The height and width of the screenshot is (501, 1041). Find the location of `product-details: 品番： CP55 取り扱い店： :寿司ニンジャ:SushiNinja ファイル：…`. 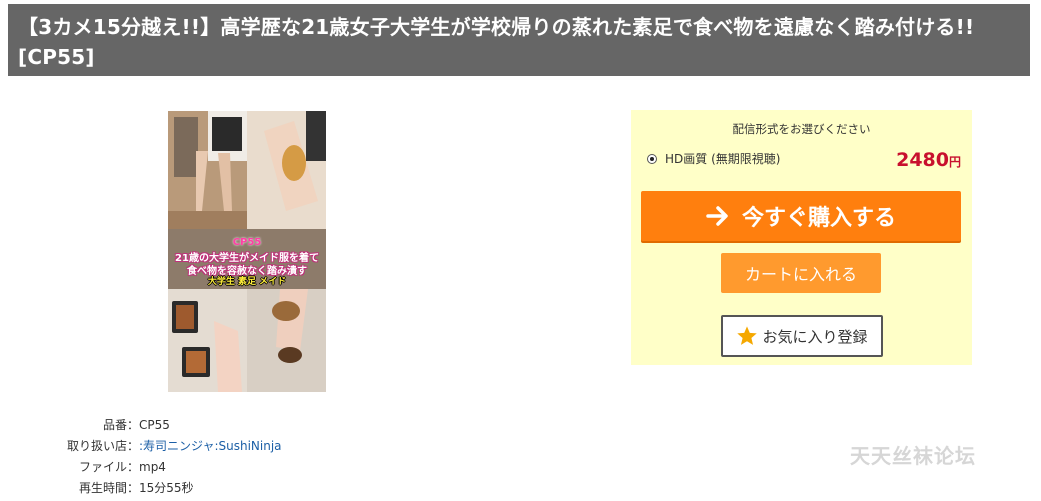

product-details: 品番： CP55 取り扱い店： :寿司ニンジャ:SushiNinja ファイル：… is located at coordinates (215, 457).